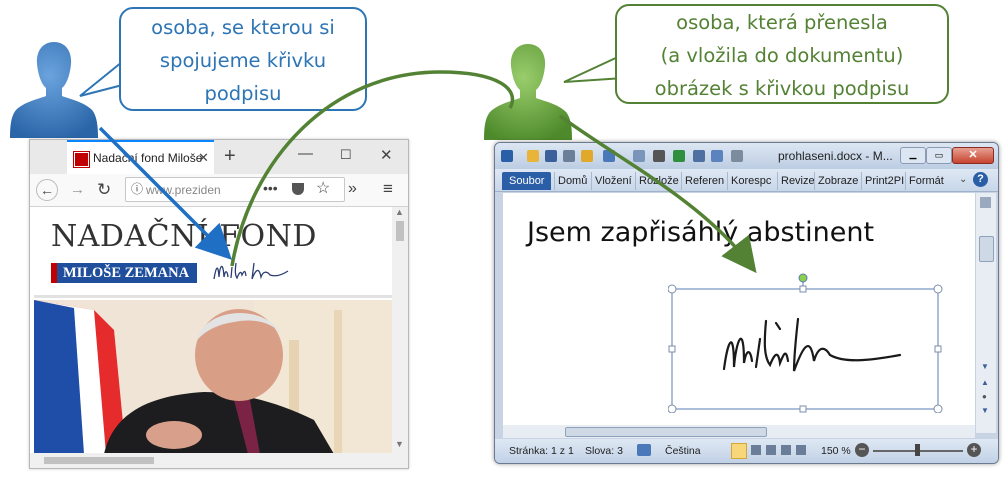 The height and width of the screenshot is (477, 1008). Describe the element at coordinates (924, 181) in the screenshot. I see `tab-format: Formát` at that location.